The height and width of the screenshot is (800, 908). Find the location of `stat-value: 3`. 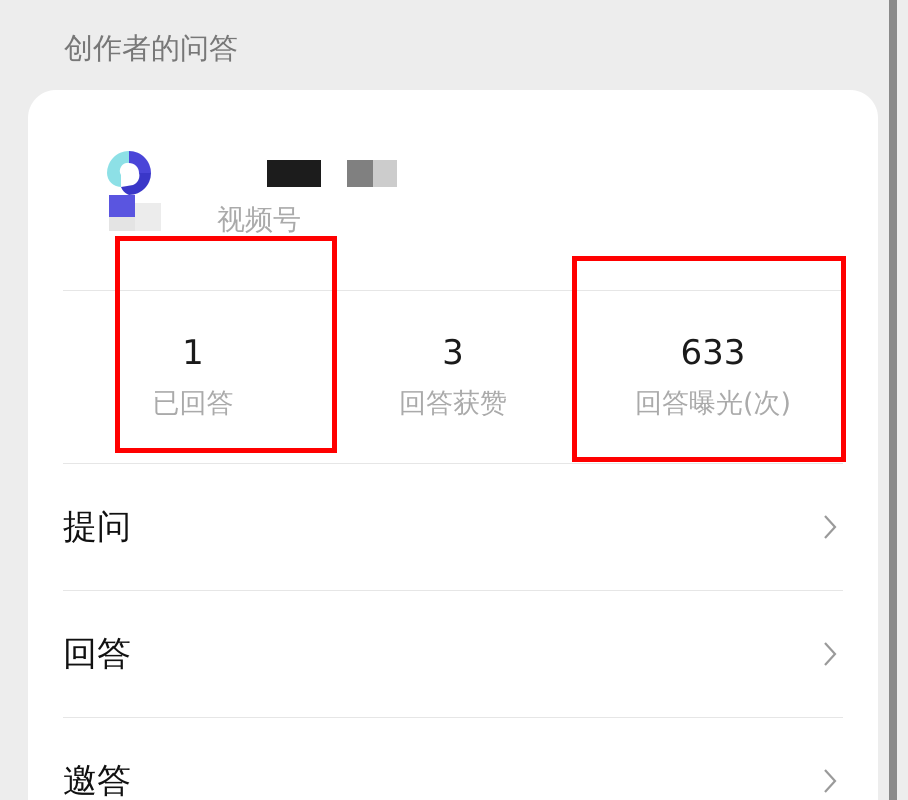

stat-value: 3 is located at coordinates (453, 353).